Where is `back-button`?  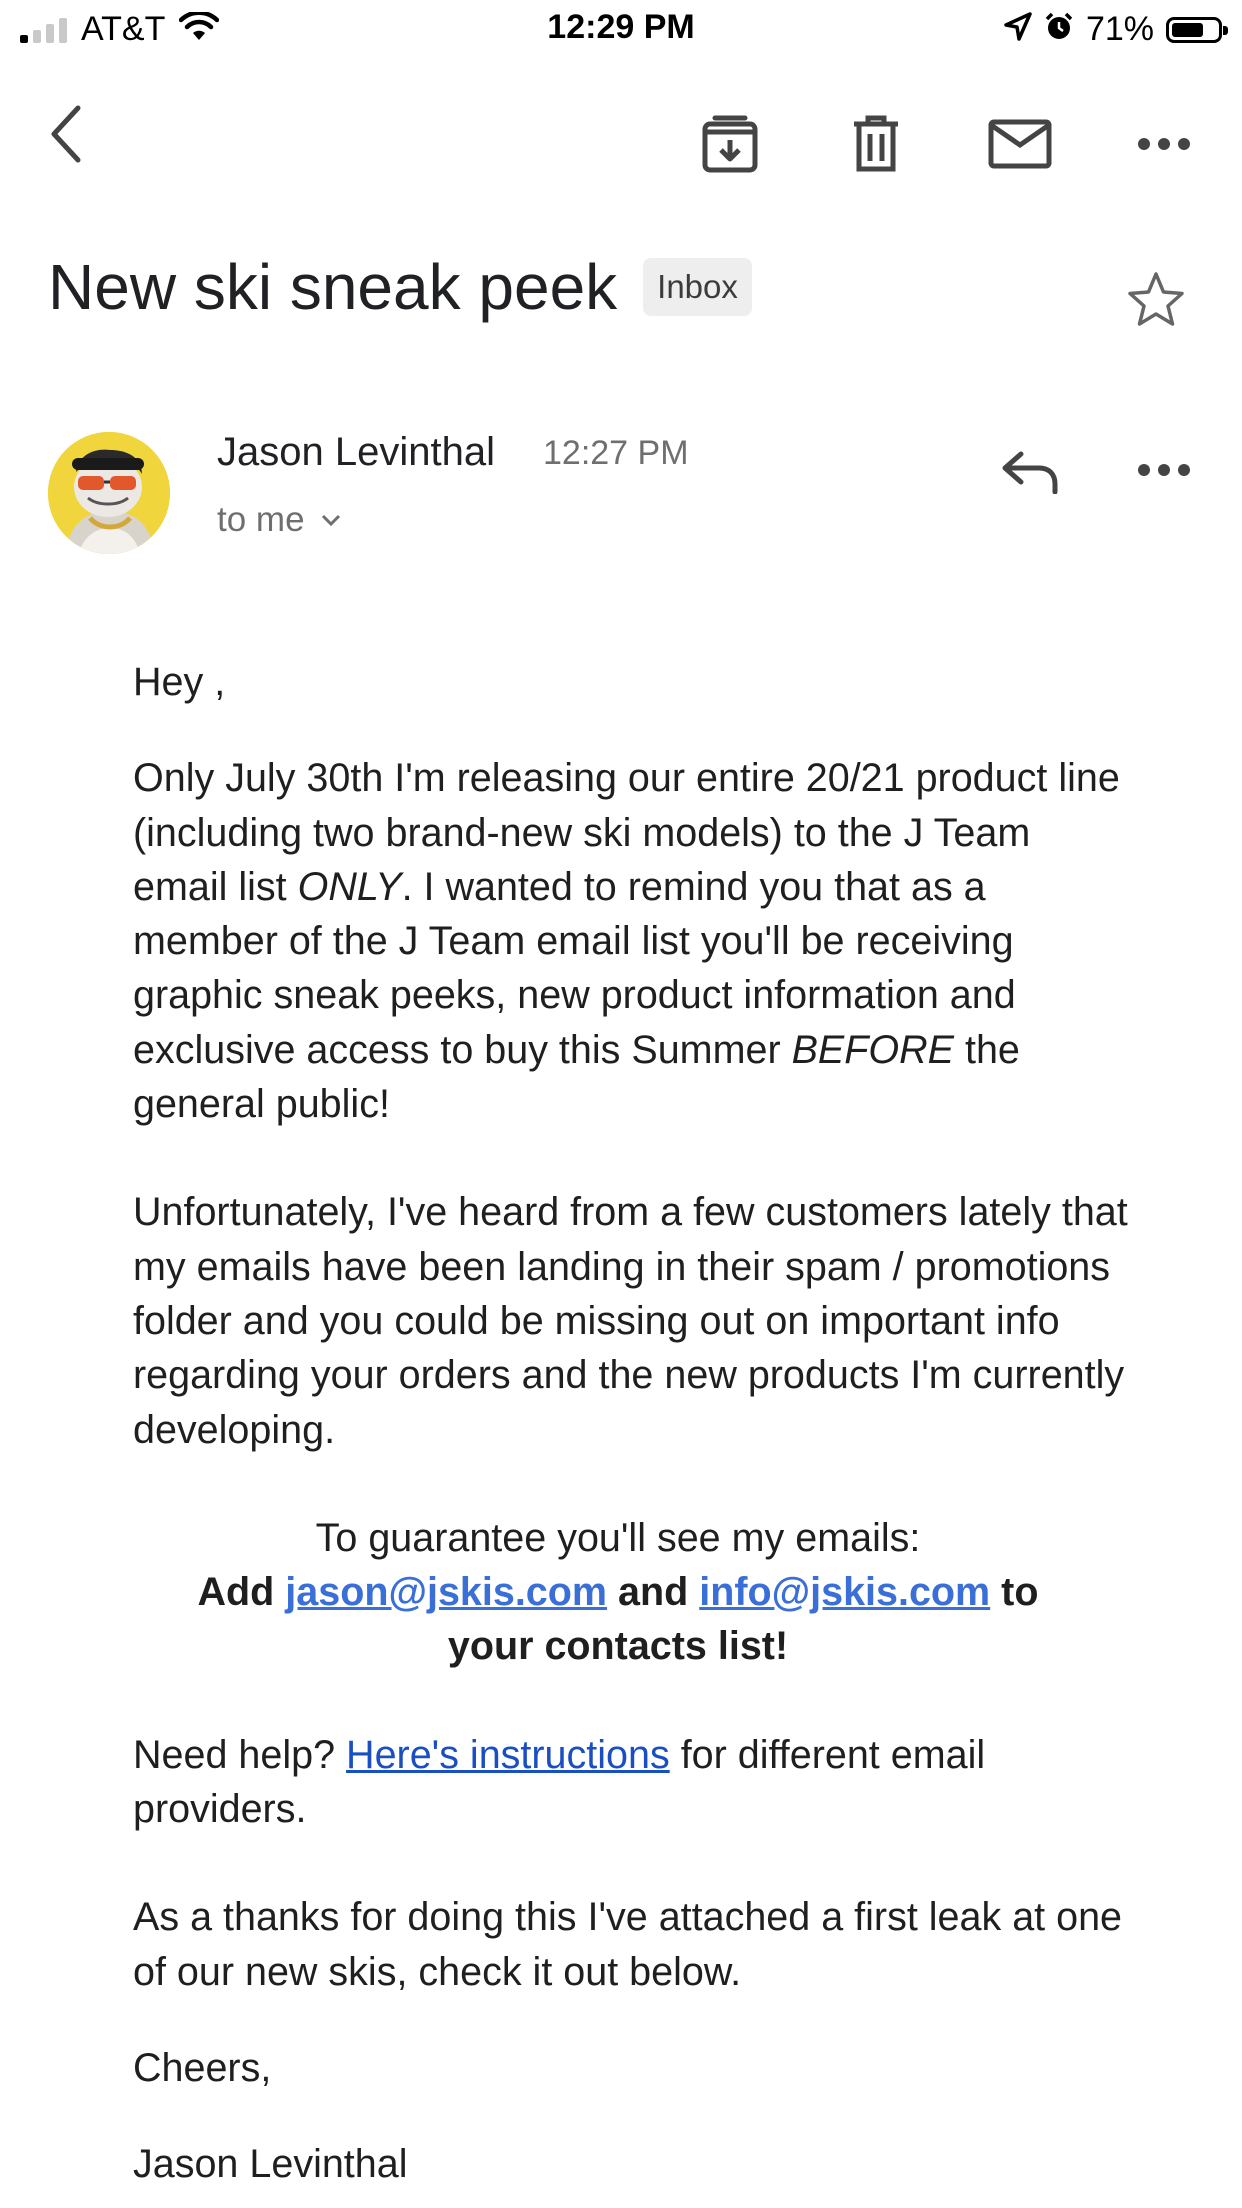
back-button is located at coordinates (66, 134).